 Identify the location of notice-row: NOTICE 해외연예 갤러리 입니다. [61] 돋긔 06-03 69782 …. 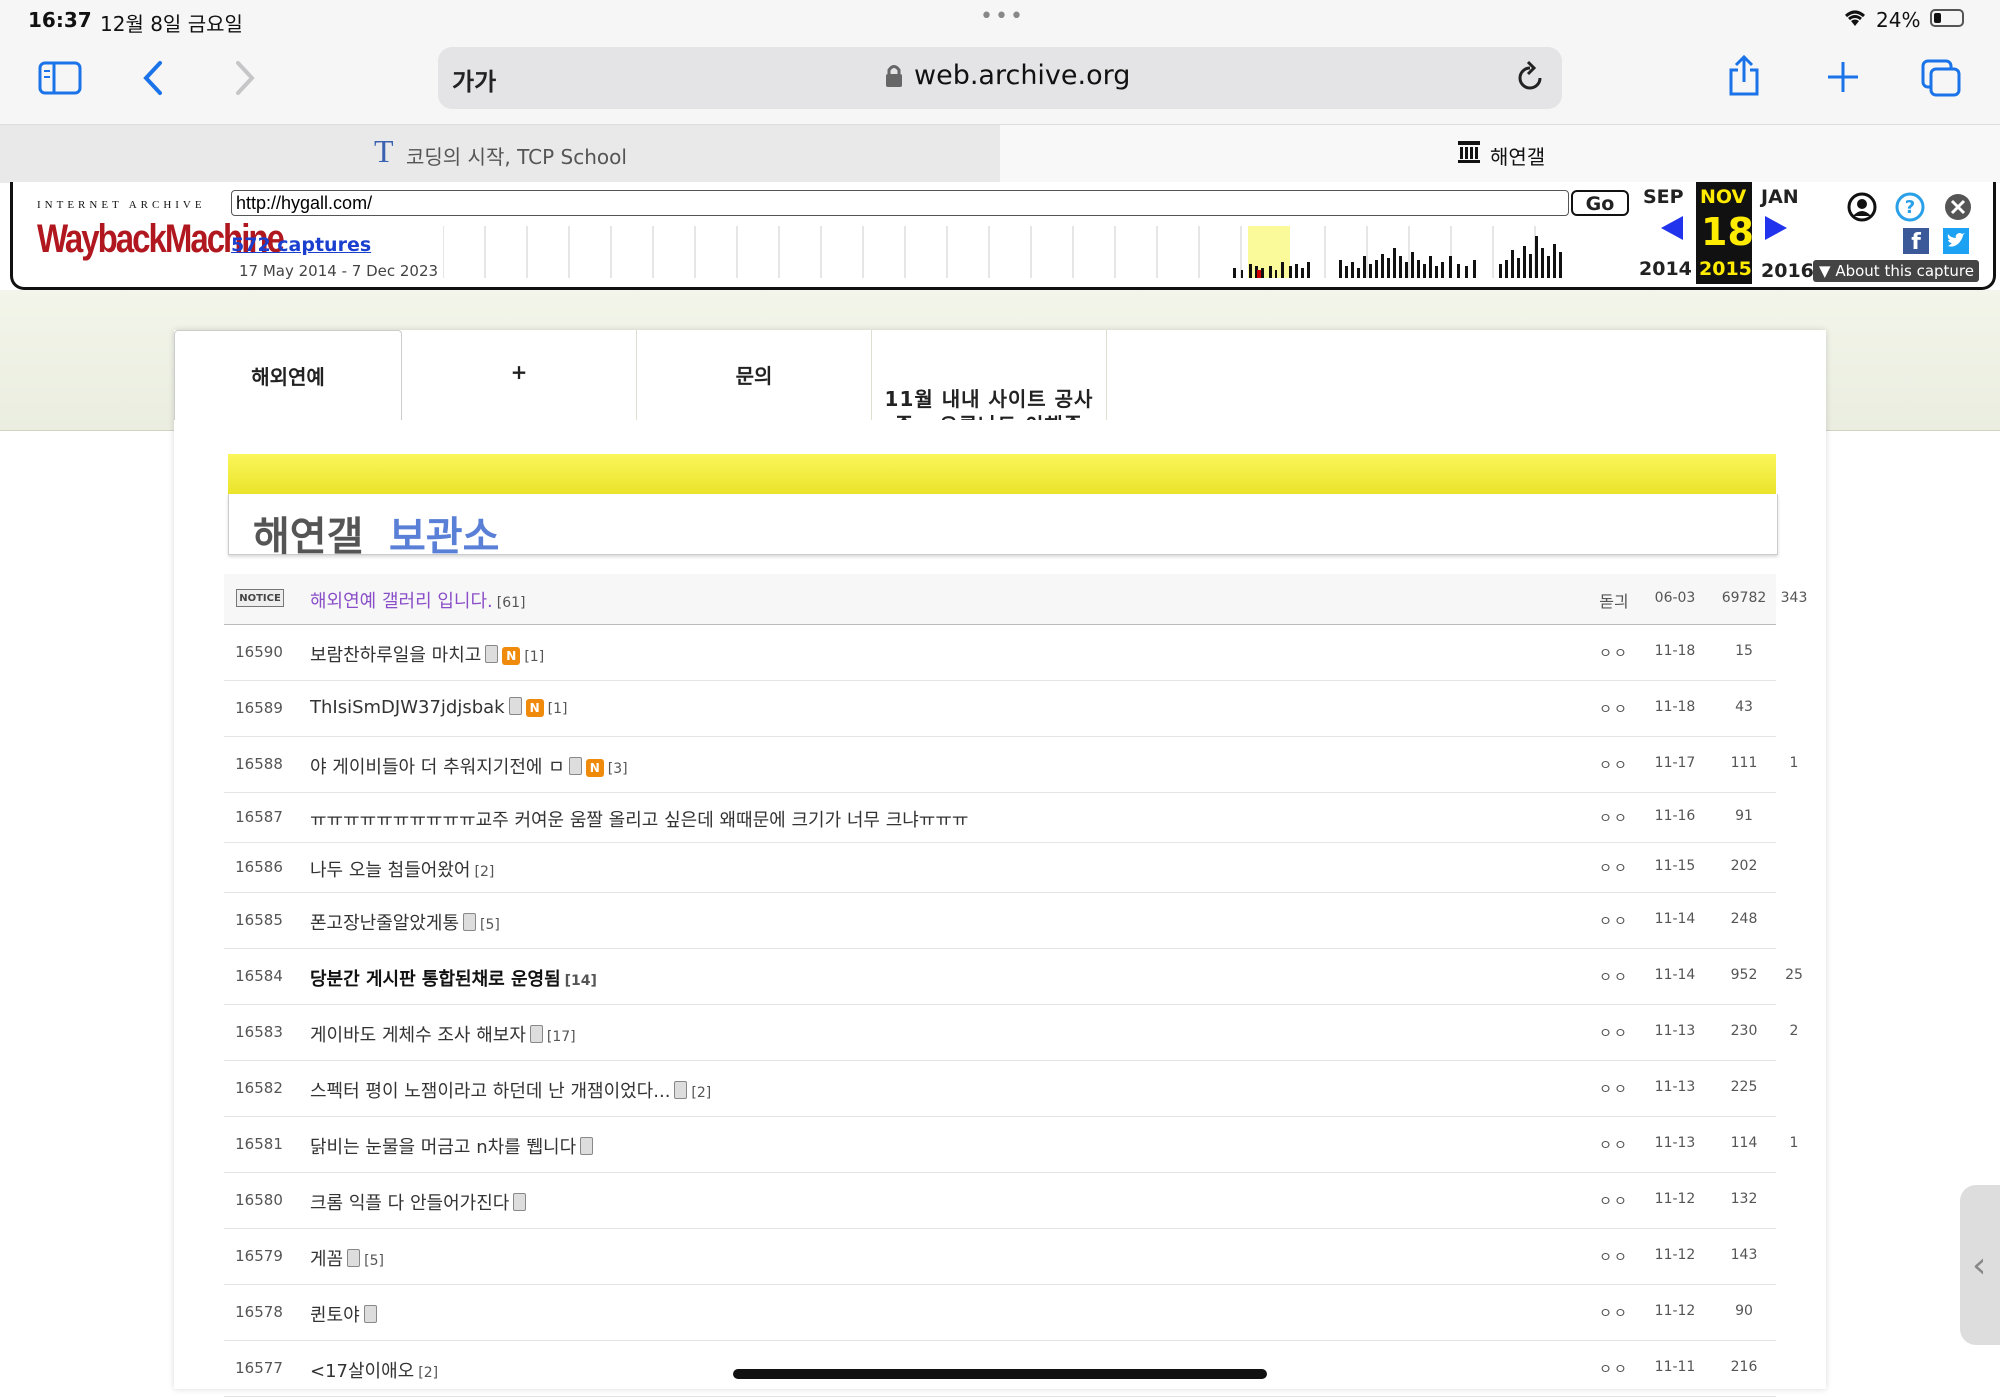
(1015, 599).